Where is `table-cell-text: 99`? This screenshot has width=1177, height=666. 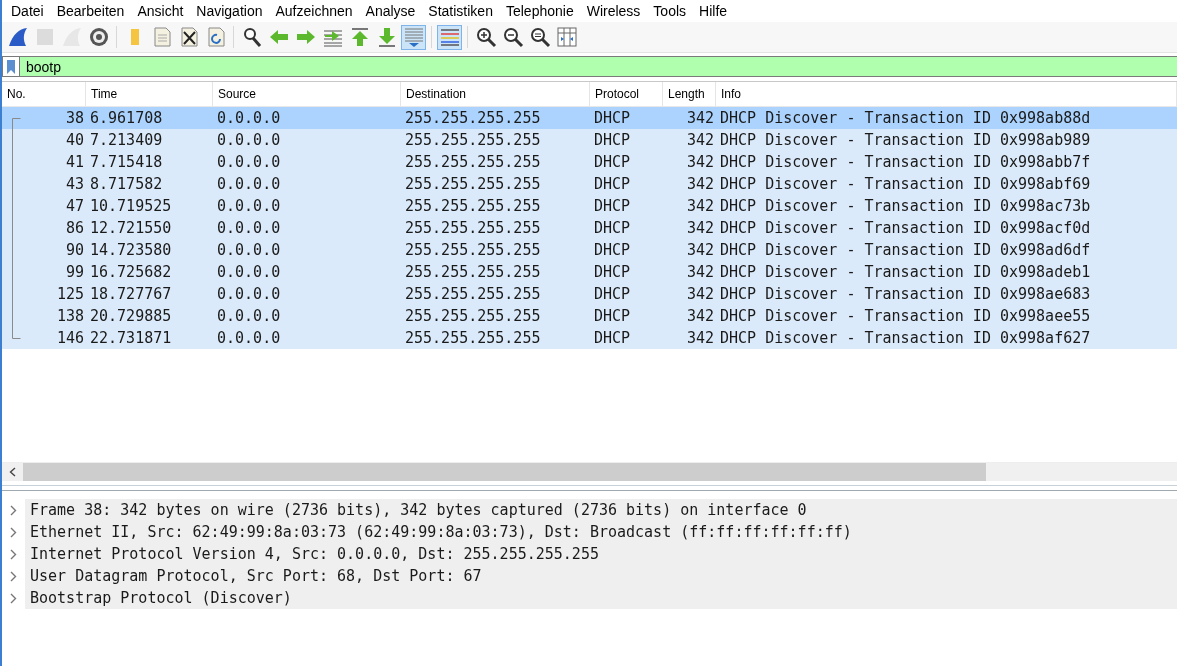 table-cell-text: 99 is located at coordinates (74, 272).